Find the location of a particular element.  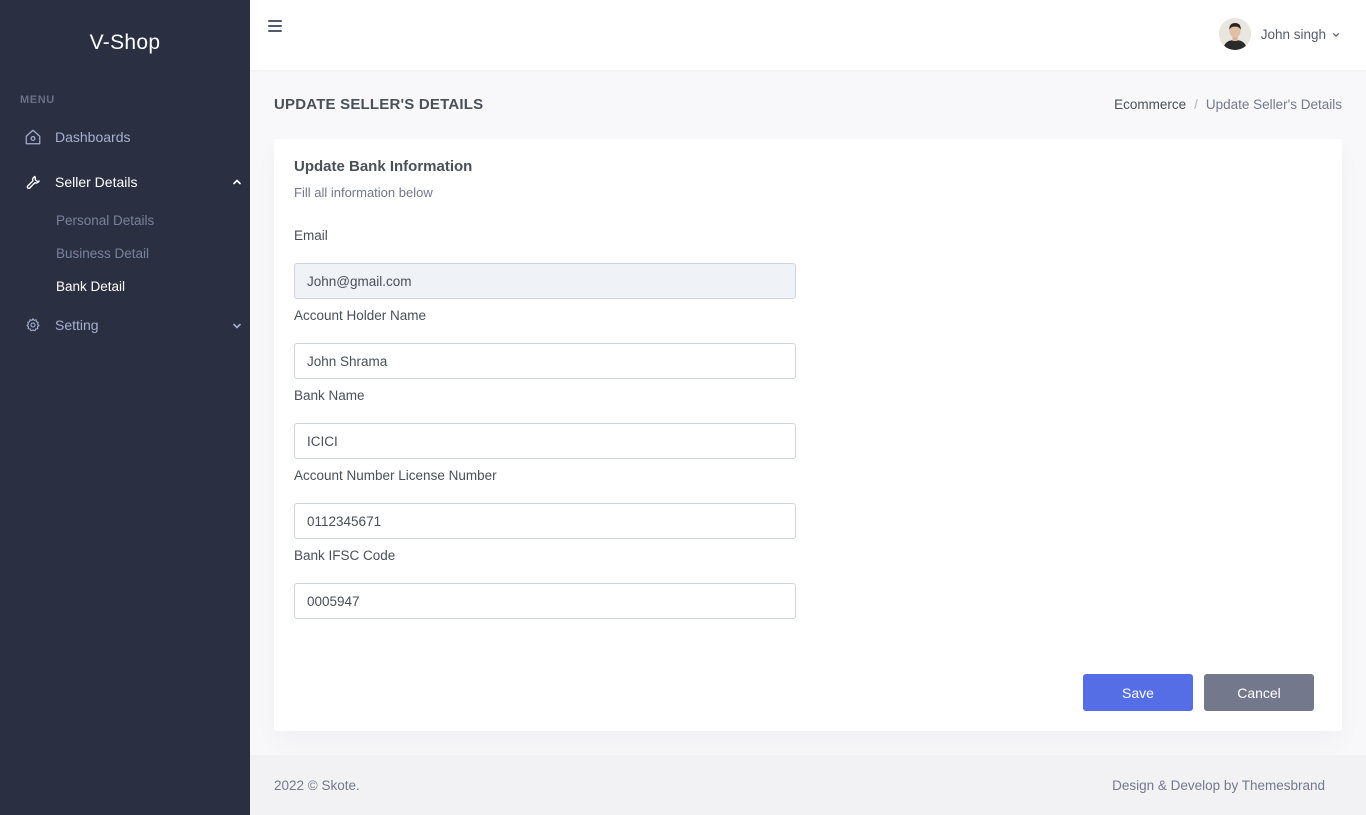

sidebar-item-dashboards: Dashboards is located at coordinates (125, 136).